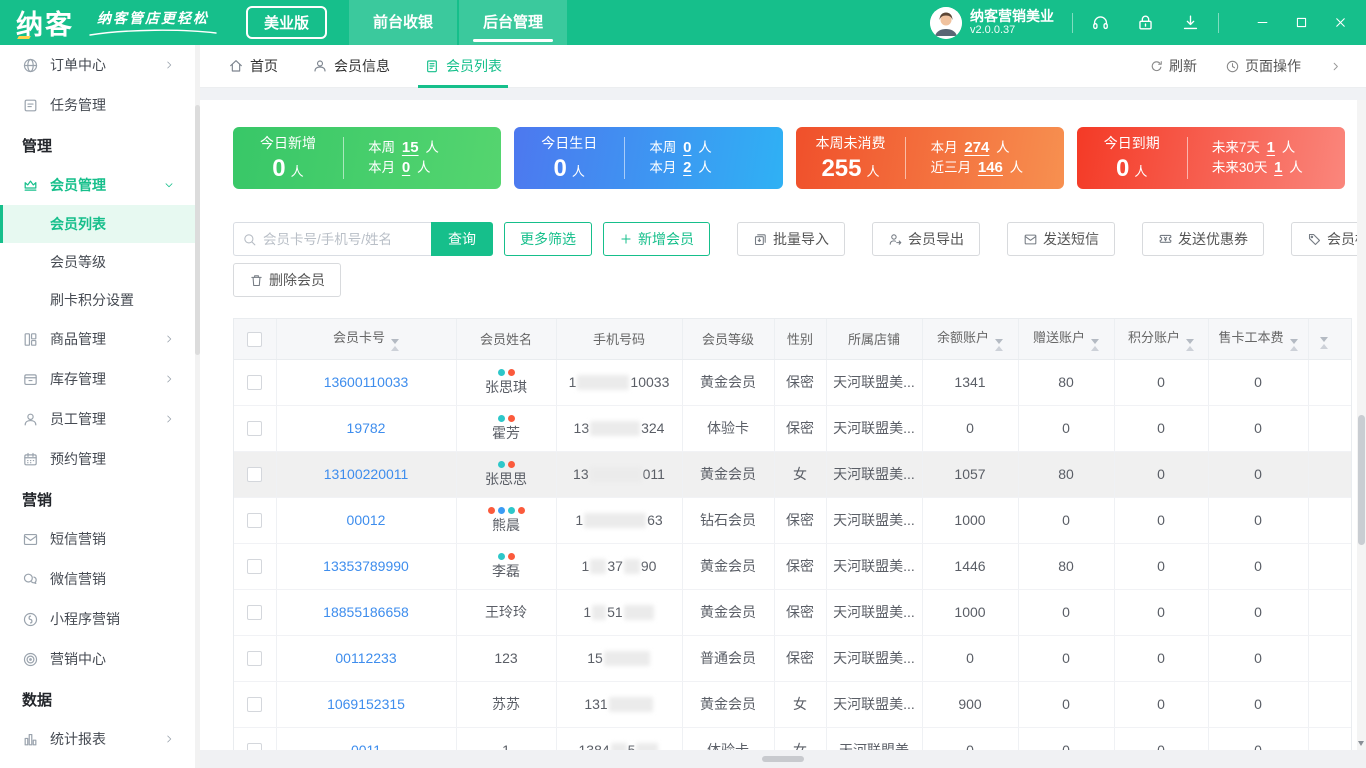  What do you see at coordinates (100, 419) in the screenshot?
I see `sidebar-item-staff-management: 员工管理` at bounding box center [100, 419].